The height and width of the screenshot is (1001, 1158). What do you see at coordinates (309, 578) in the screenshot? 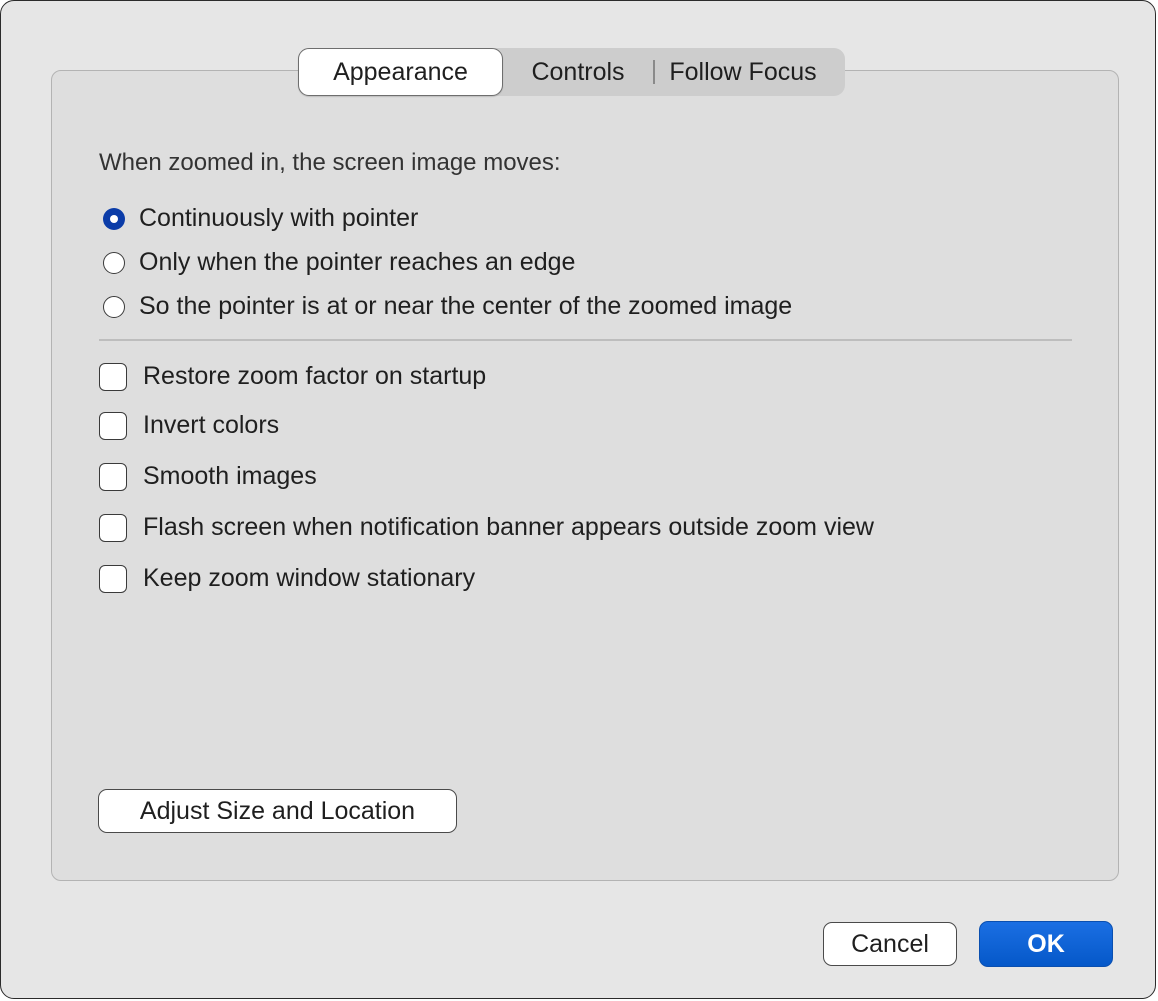
I see `checkbox-label: Keep zoom window stationary` at bounding box center [309, 578].